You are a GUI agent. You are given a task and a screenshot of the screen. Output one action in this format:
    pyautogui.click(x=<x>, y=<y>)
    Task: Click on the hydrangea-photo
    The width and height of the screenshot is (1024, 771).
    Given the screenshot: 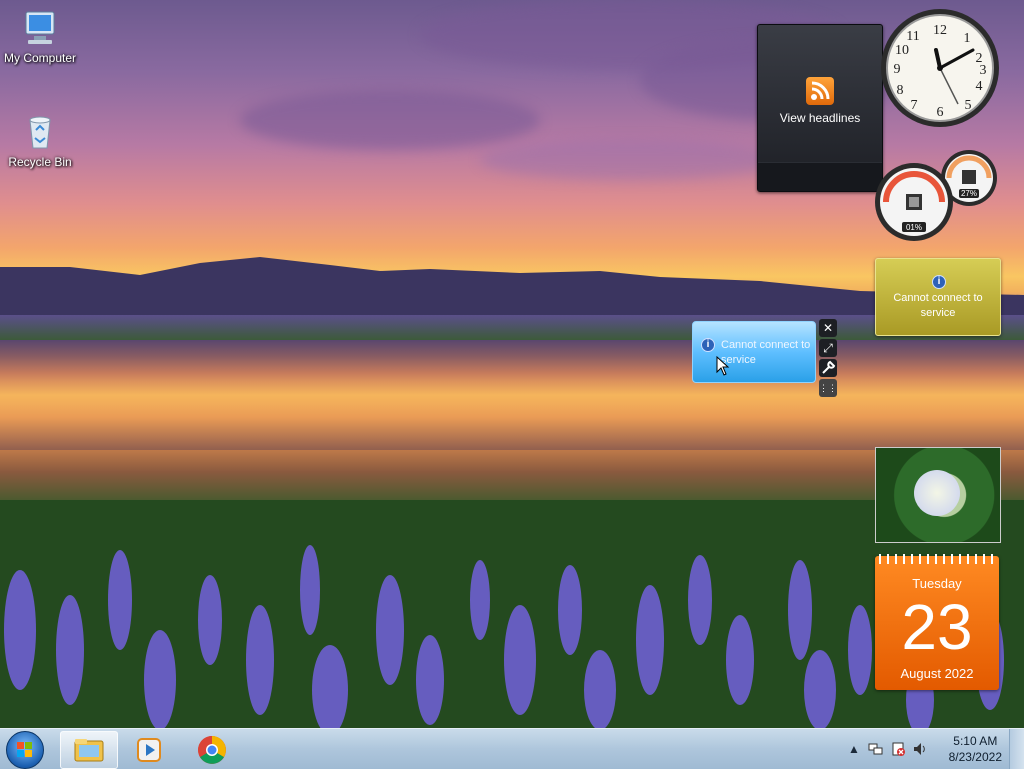 What is the action you would take?
    pyautogui.click(x=937, y=493)
    